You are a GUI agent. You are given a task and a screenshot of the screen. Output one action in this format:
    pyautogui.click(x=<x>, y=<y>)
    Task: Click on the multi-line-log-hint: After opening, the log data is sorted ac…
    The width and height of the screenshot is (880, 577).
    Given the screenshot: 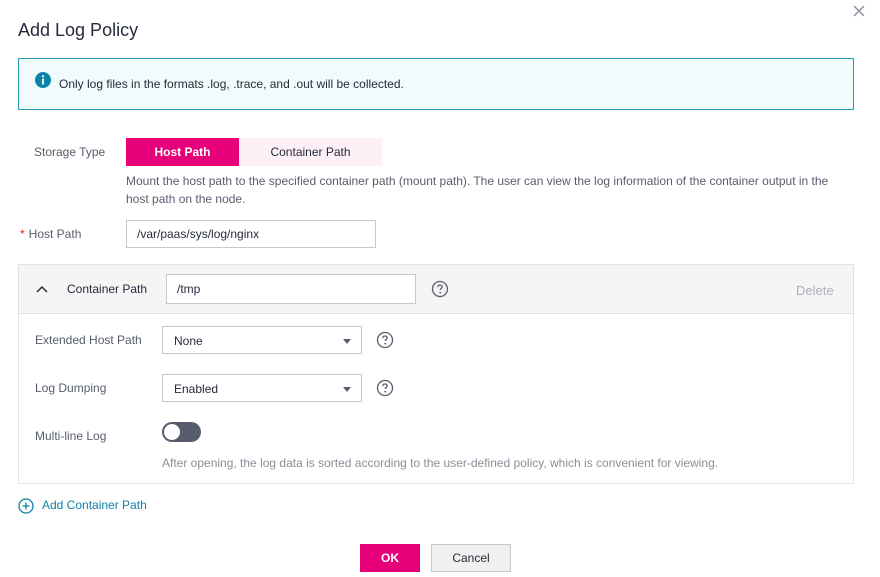 What is the action you would take?
    pyautogui.click(x=440, y=463)
    